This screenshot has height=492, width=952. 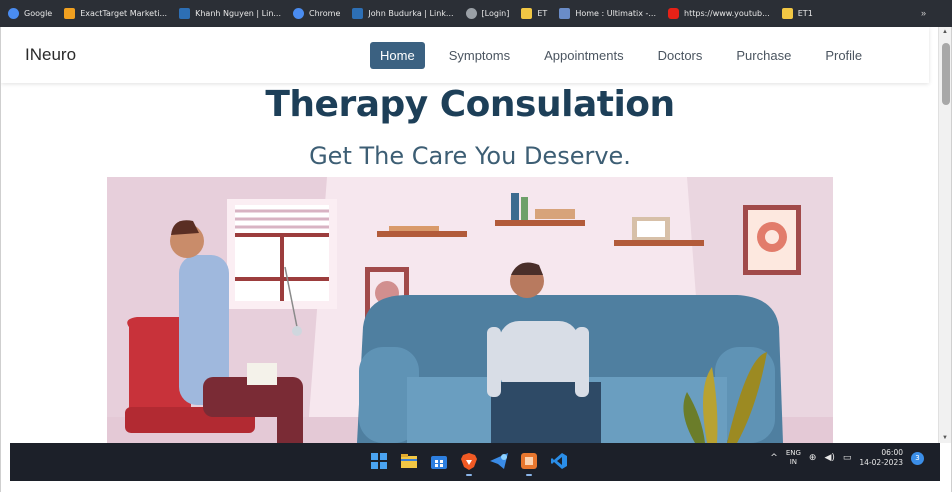 What do you see at coordinates (470, 156) in the screenshot?
I see `page-subtitle: Get The Care You Deserve.` at bounding box center [470, 156].